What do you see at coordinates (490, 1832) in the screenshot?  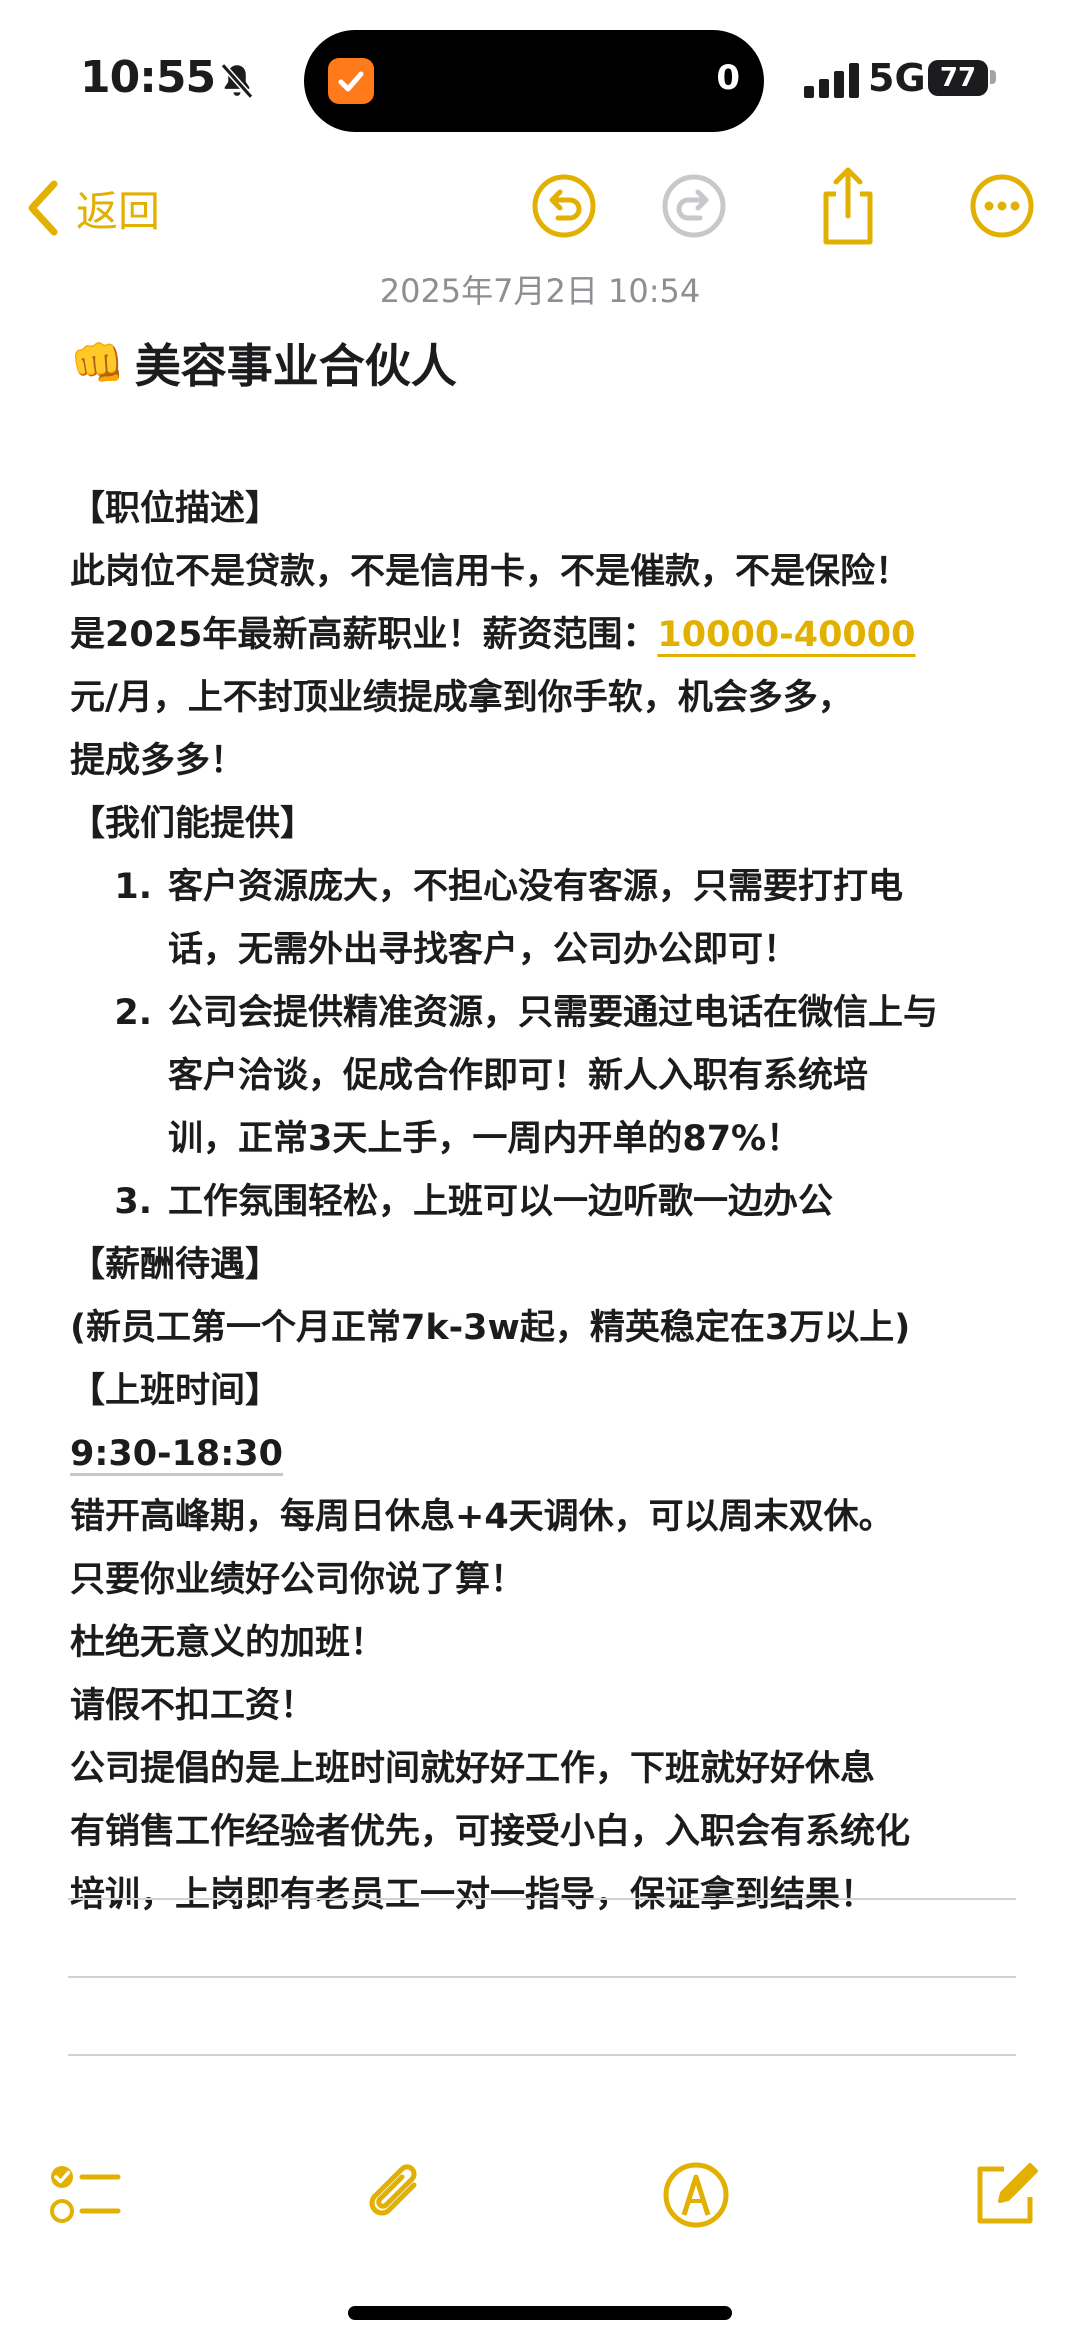 I see `hours-detail-line: 有销售工作经验者优先，可接受小白，入职会有系统化` at bounding box center [490, 1832].